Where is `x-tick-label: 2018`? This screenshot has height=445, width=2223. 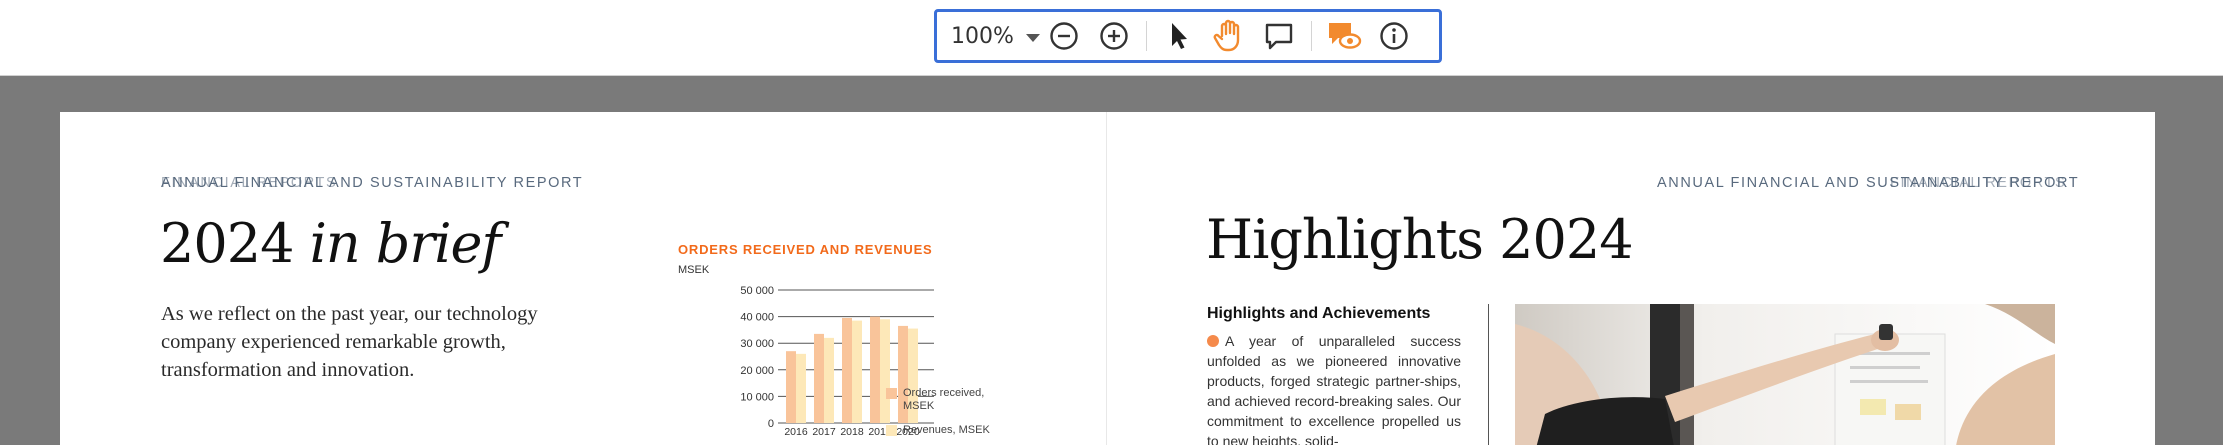 x-tick-label: 2018 is located at coordinates (852, 432).